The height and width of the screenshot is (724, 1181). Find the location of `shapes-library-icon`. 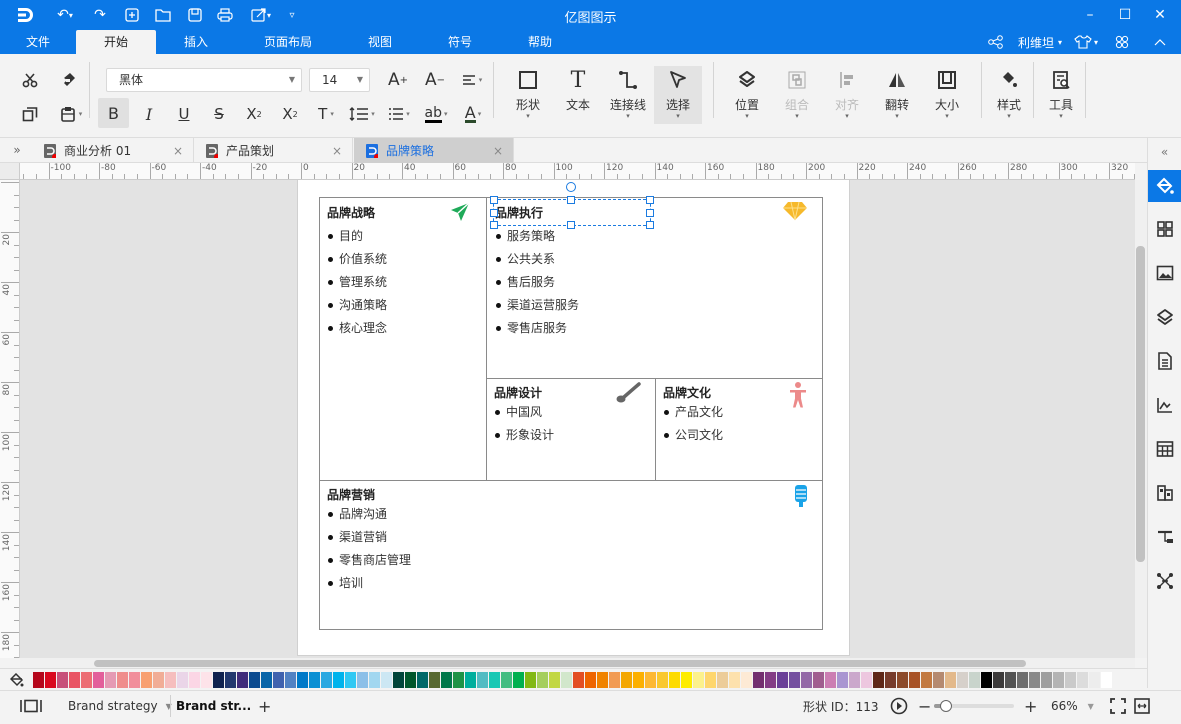

shapes-library-icon is located at coordinates (1164, 229).